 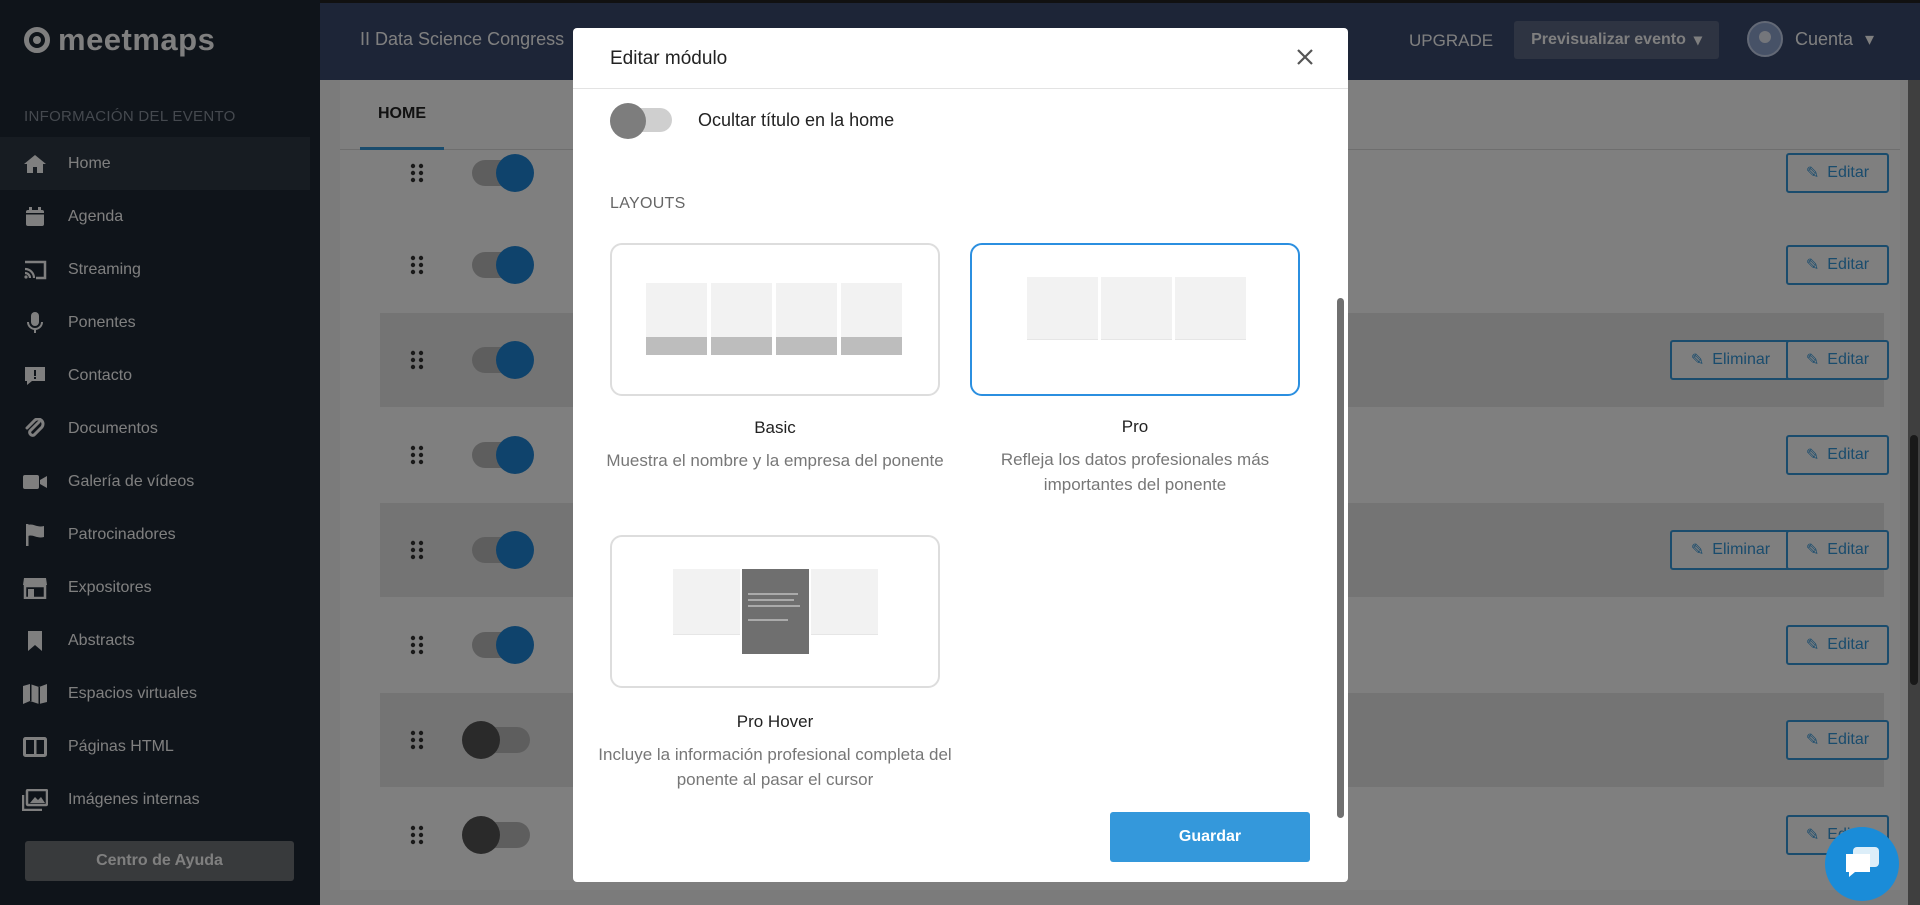 I want to click on modal-scrollbar, so click(x=1341, y=454).